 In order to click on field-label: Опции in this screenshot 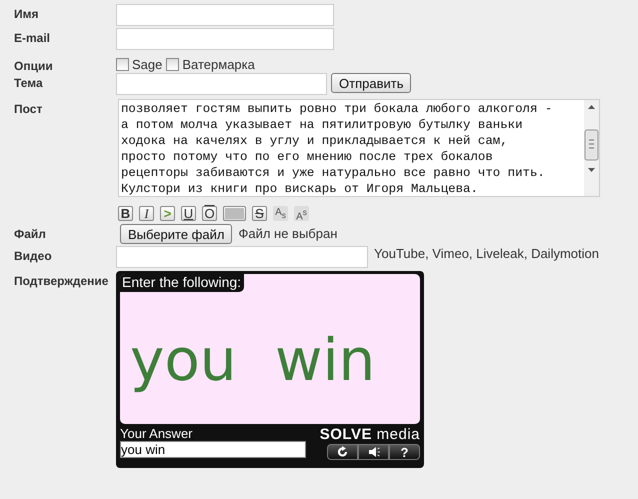, I will do `click(34, 65)`.